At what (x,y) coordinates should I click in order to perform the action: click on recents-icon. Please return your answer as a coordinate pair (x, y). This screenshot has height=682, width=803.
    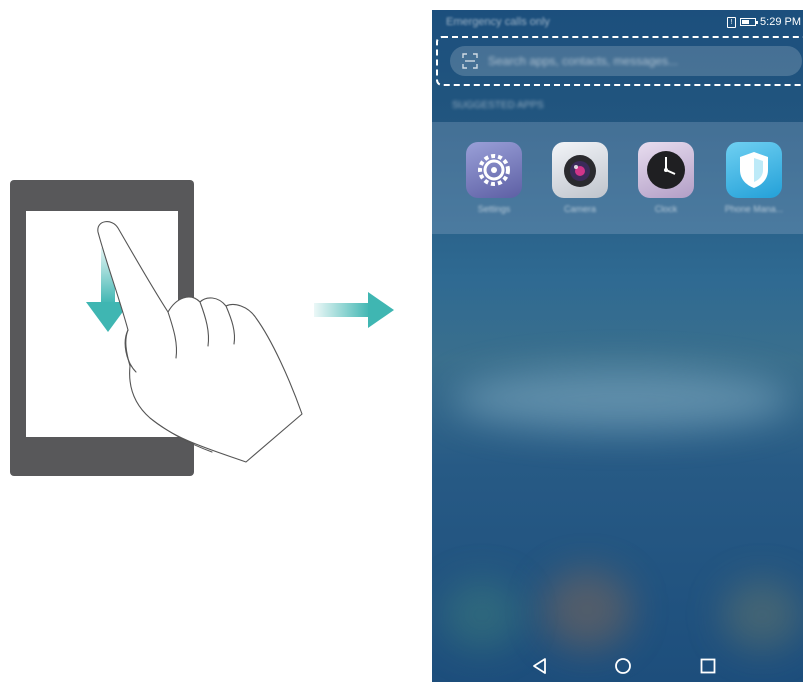
    Looking at the image, I should click on (708, 666).